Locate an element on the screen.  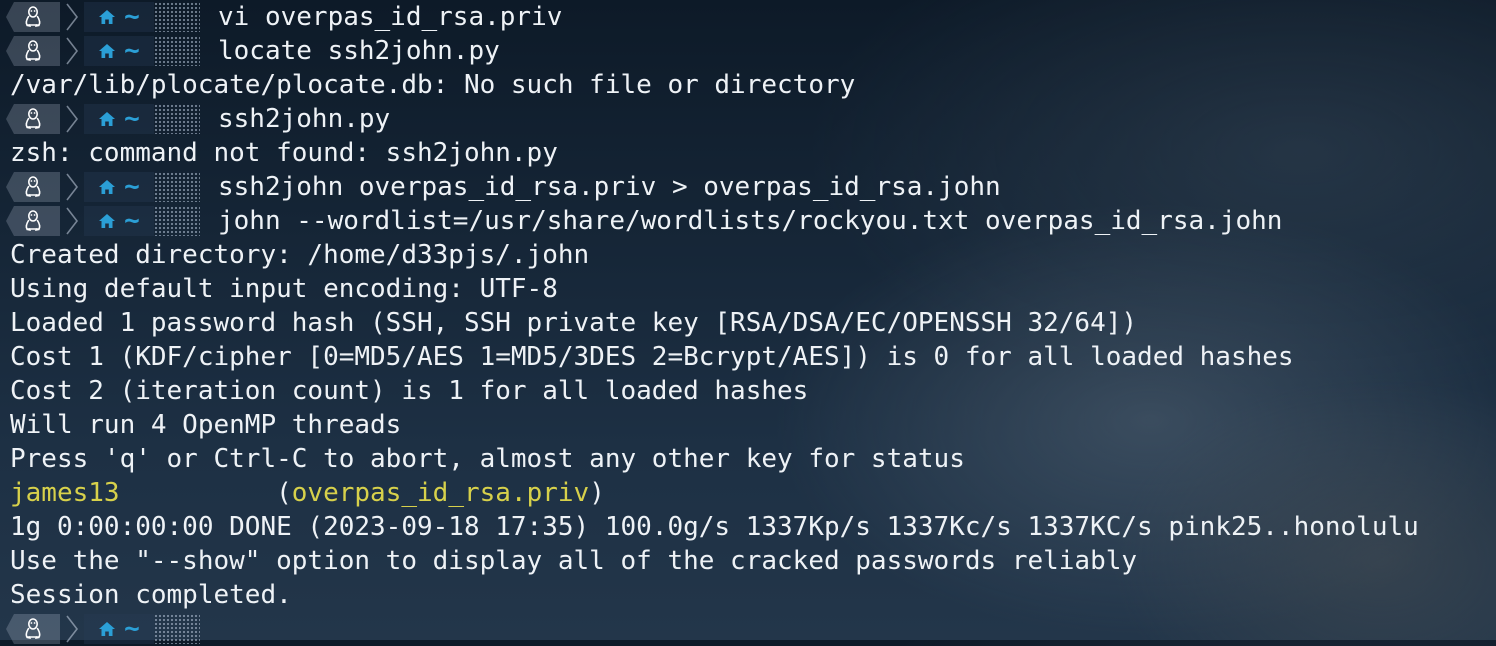
output-line: Using default input encoding: UTF-8 is located at coordinates (284, 289).